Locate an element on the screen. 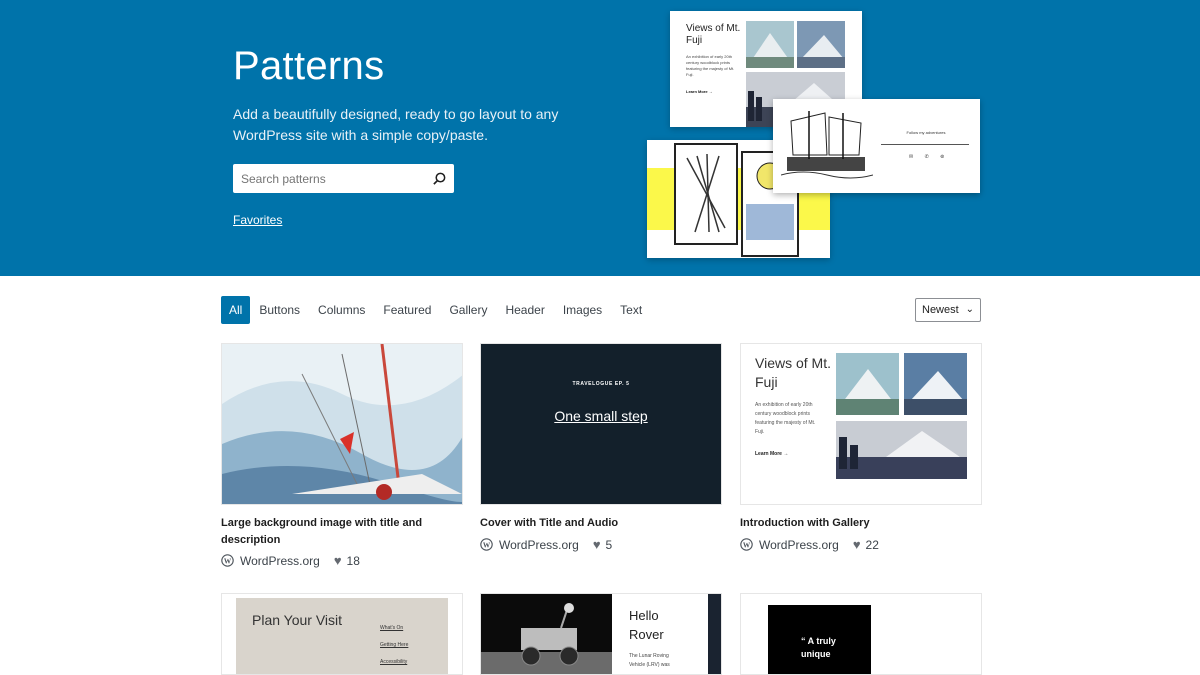 The width and height of the screenshot is (1200, 675). tab-header: Header is located at coordinates (524, 310).